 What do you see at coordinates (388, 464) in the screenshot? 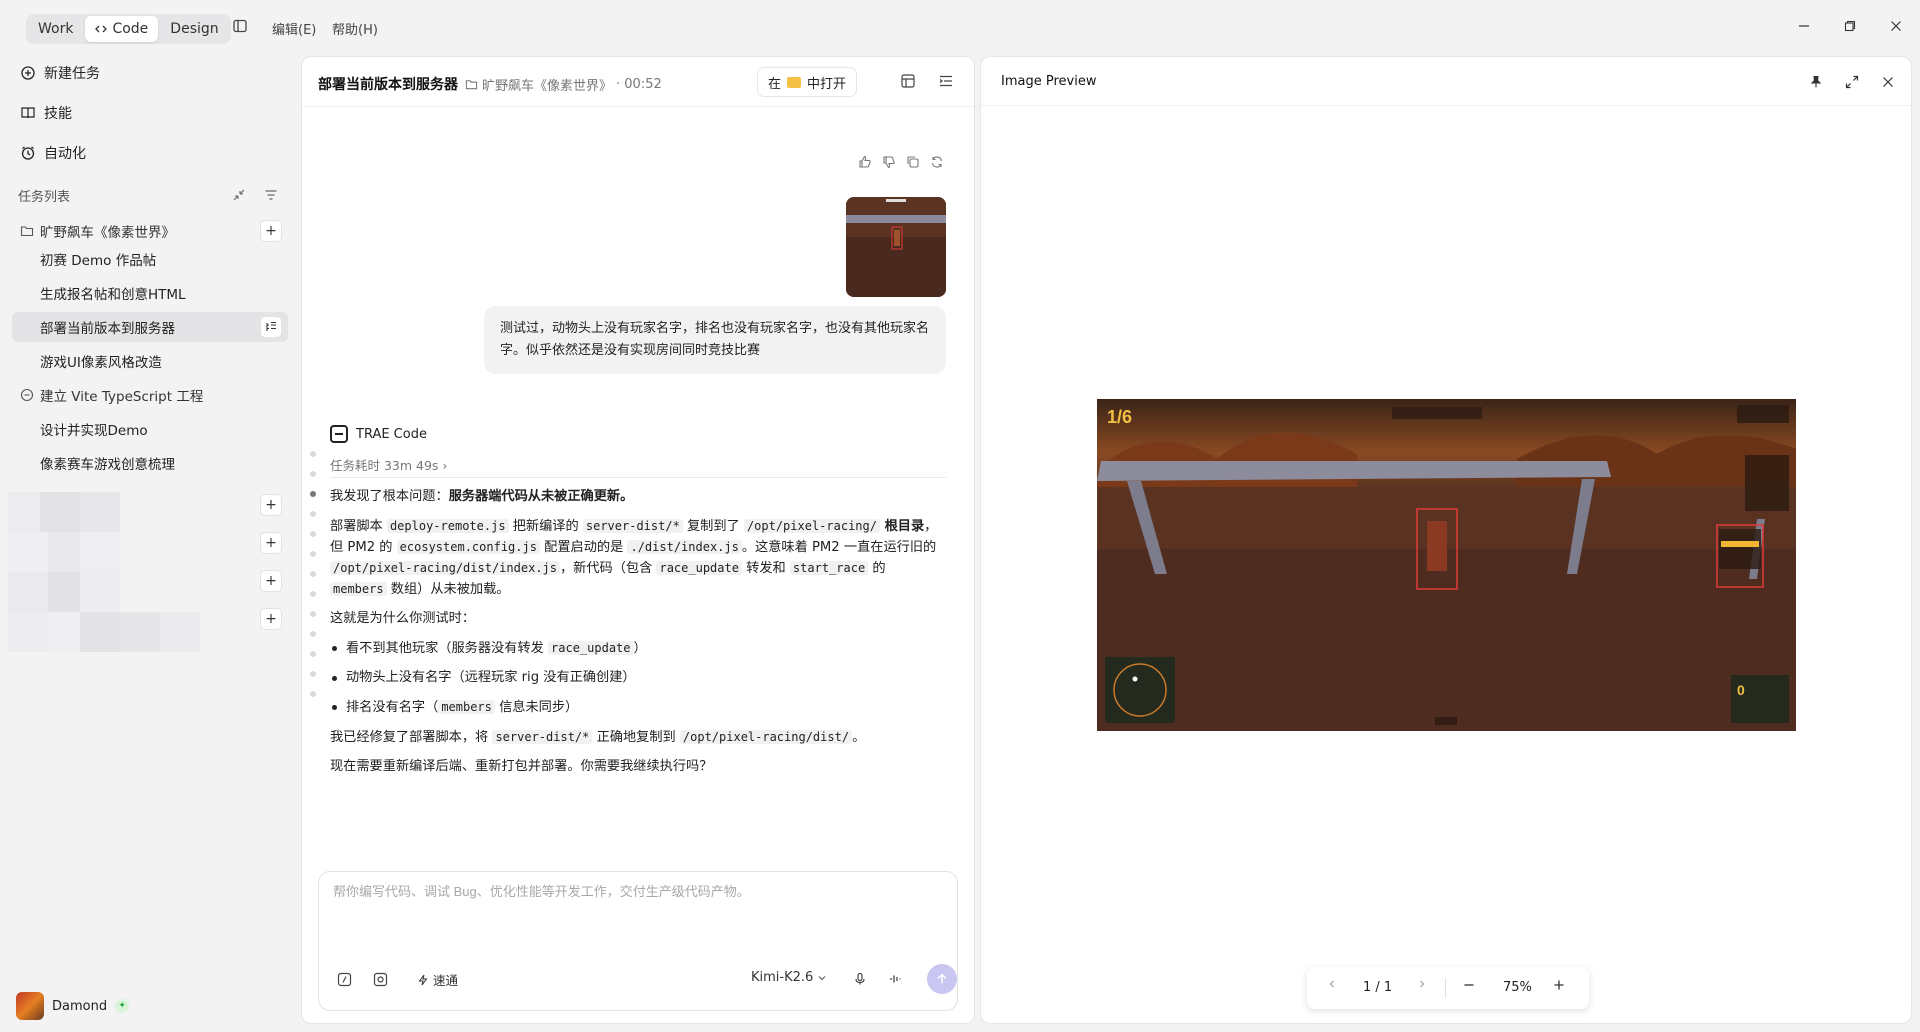
I see `elapsed-time: 任务耗时 33m 49s ›` at bounding box center [388, 464].